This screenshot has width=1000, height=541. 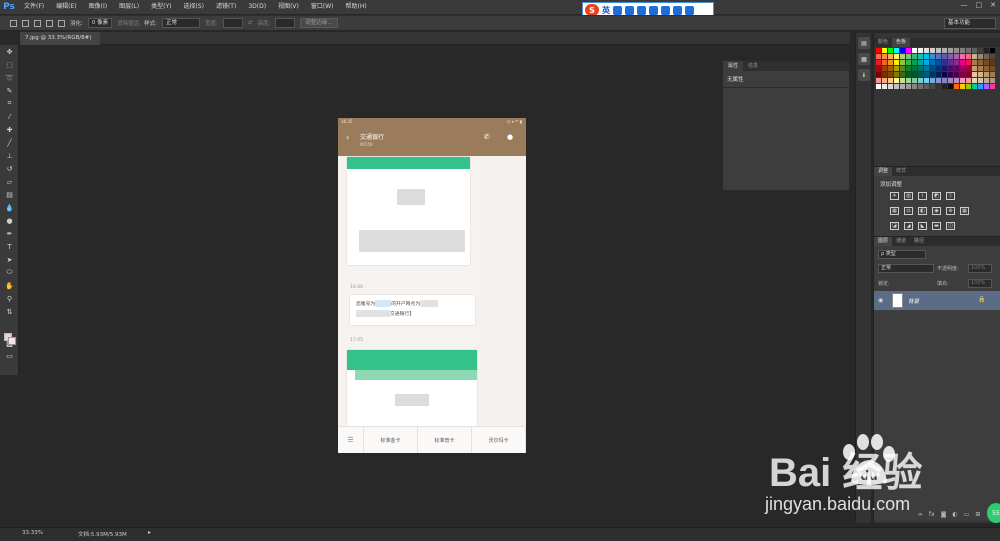 What do you see at coordinates (894, 196) in the screenshot?
I see `brightness-icon: ☀` at bounding box center [894, 196].